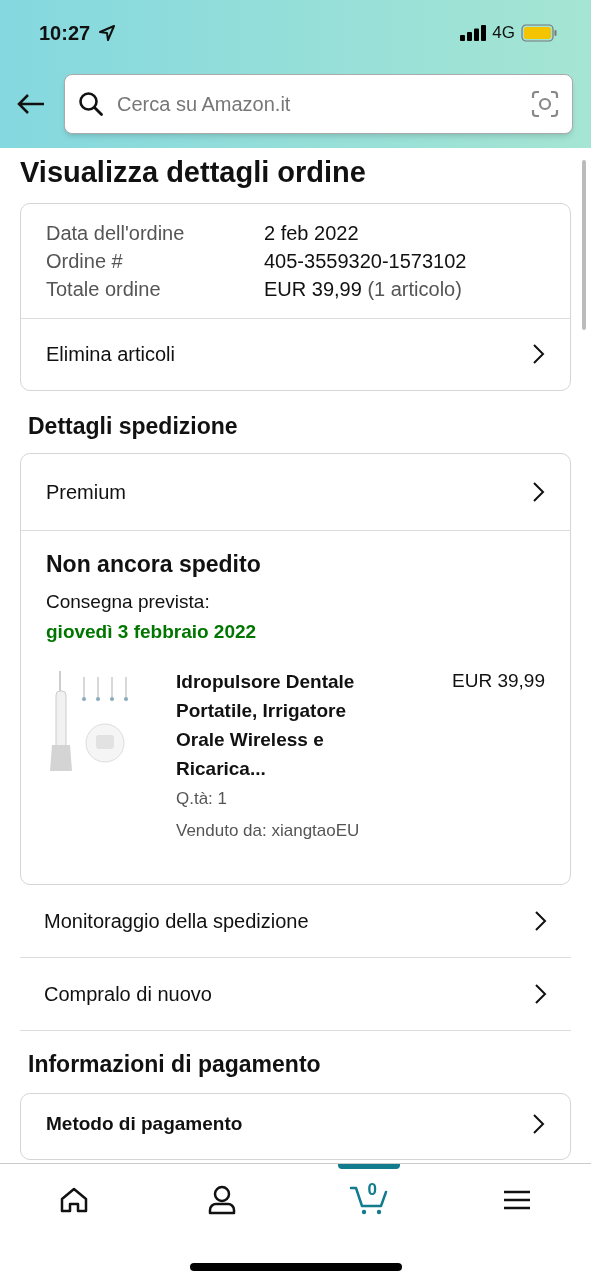 The width and height of the screenshot is (591, 1280). I want to click on summary-label: Data dell'ordine, so click(116, 233).